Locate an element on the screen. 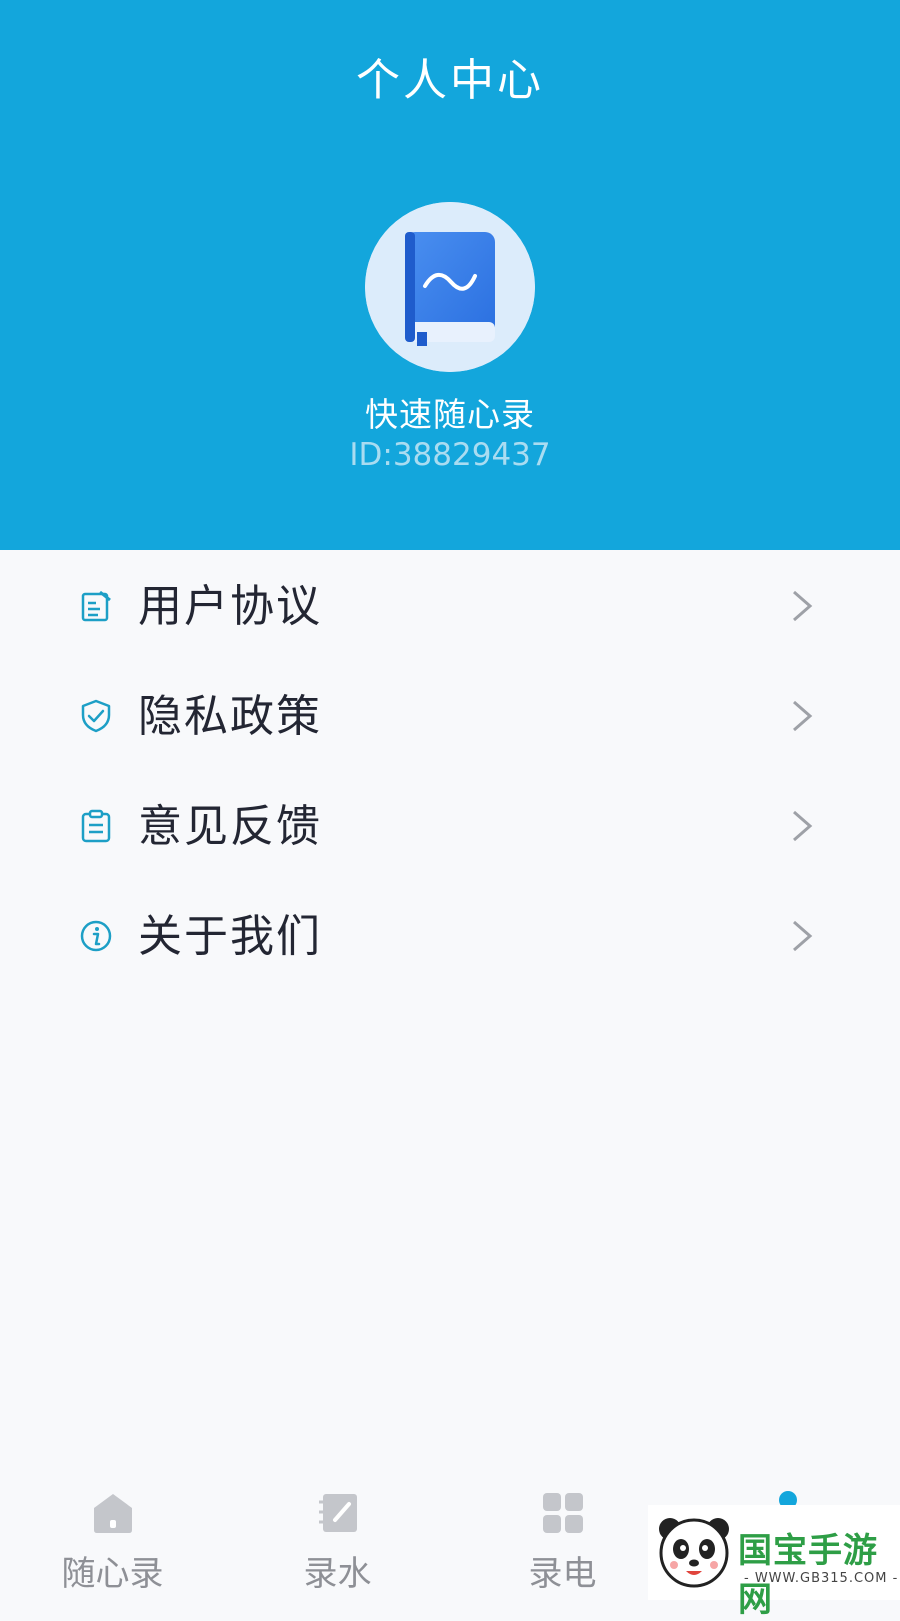  tab-label: 录电 is located at coordinates (562, 1574).